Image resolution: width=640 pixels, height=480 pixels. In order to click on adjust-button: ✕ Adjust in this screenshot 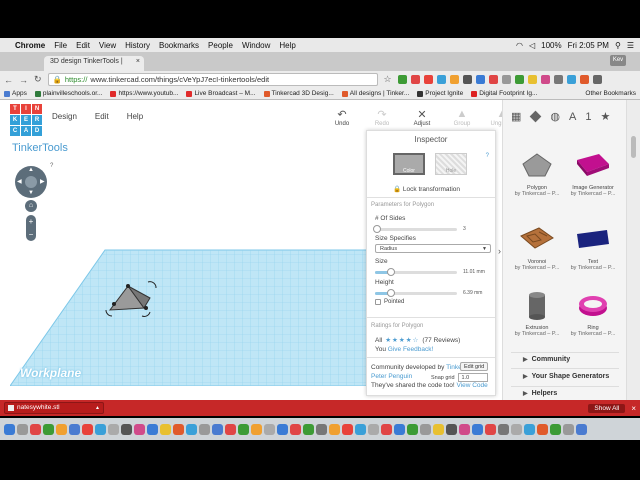, I will do `click(422, 117)`.